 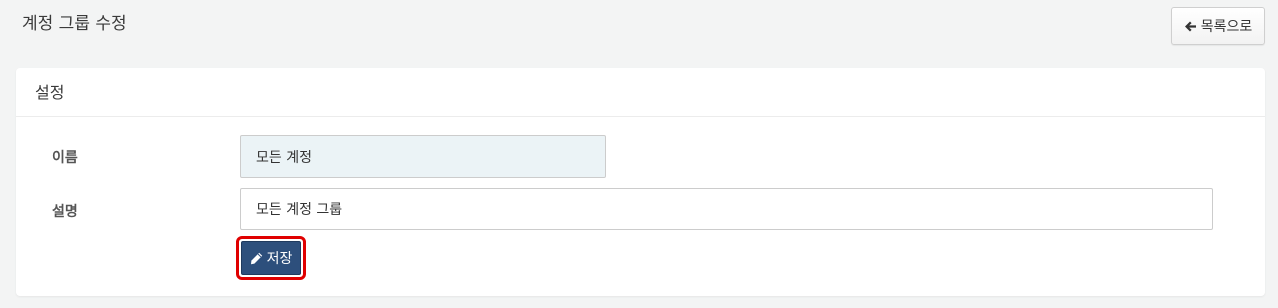 What do you see at coordinates (1190, 26) in the screenshot?
I see `arrow-left-icon` at bounding box center [1190, 26].